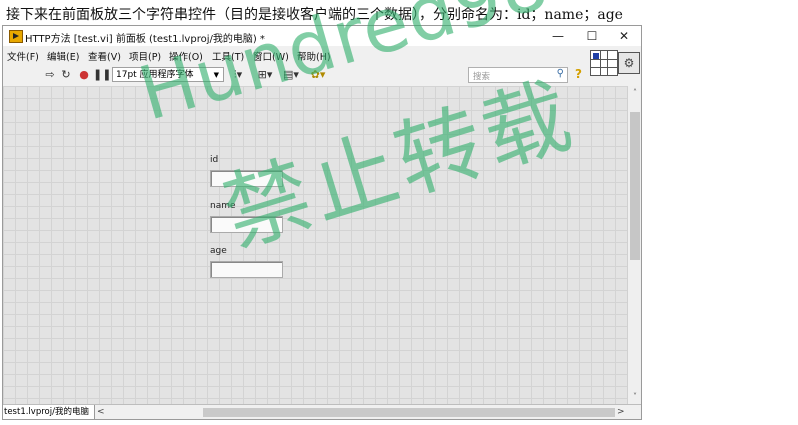  I want to click on menu-edit: 编辑(E), so click(63, 56).